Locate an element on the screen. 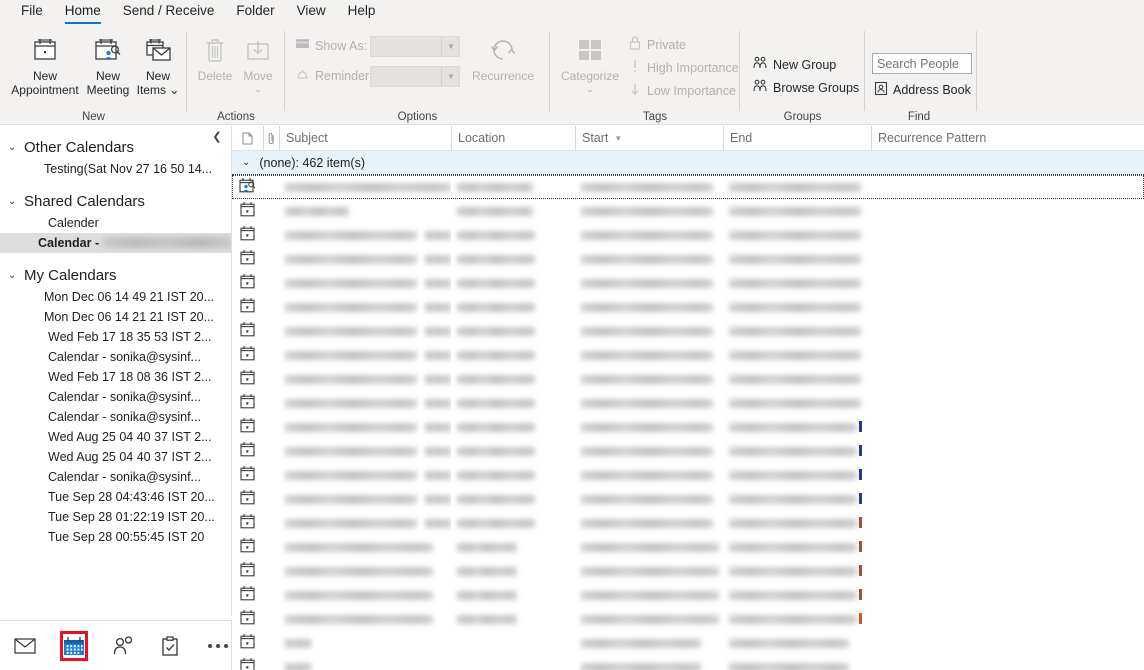 This screenshot has height=670, width=1144. tab-send-receive: Send / Receive is located at coordinates (169, 13).